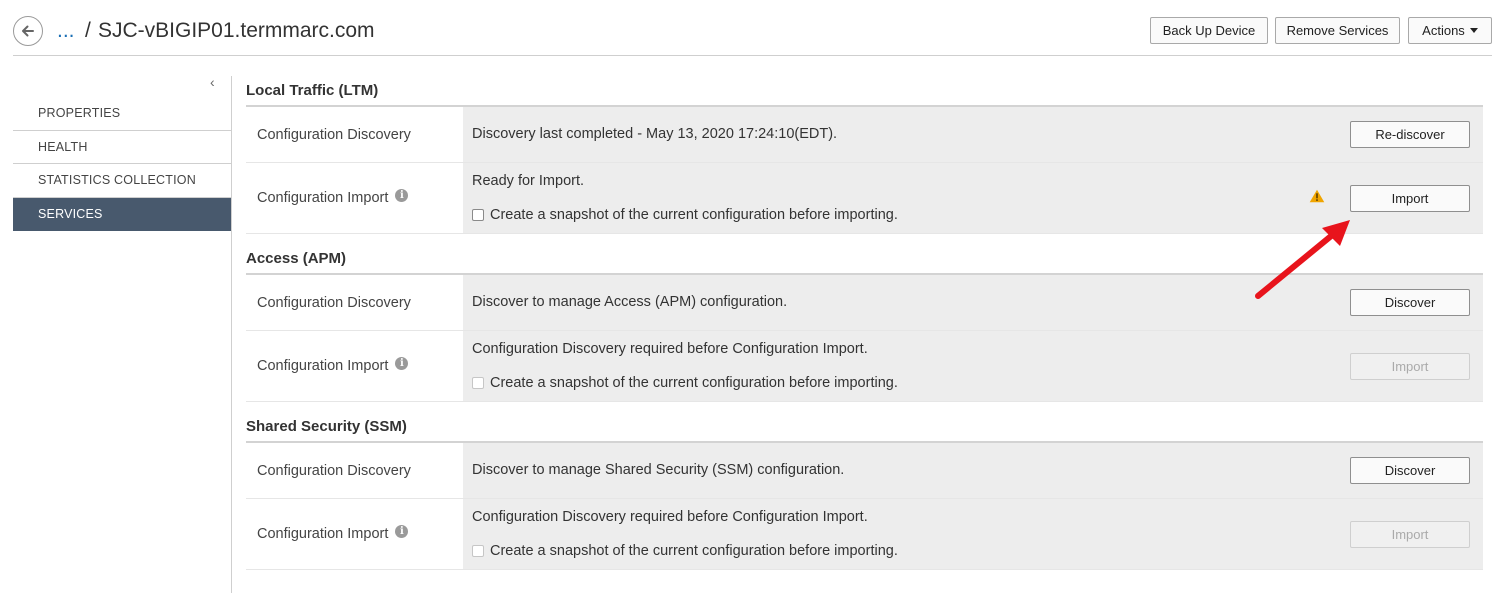  Describe the element at coordinates (122, 214) in the screenshot. I see `sidebar-item-services: SERVICES` at that location.